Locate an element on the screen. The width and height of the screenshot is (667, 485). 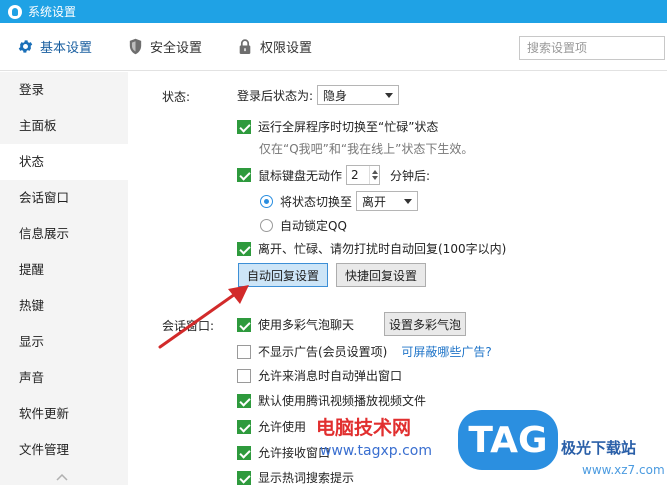
idle-suffix: 分钟后: is located at coordinates (410, 175).